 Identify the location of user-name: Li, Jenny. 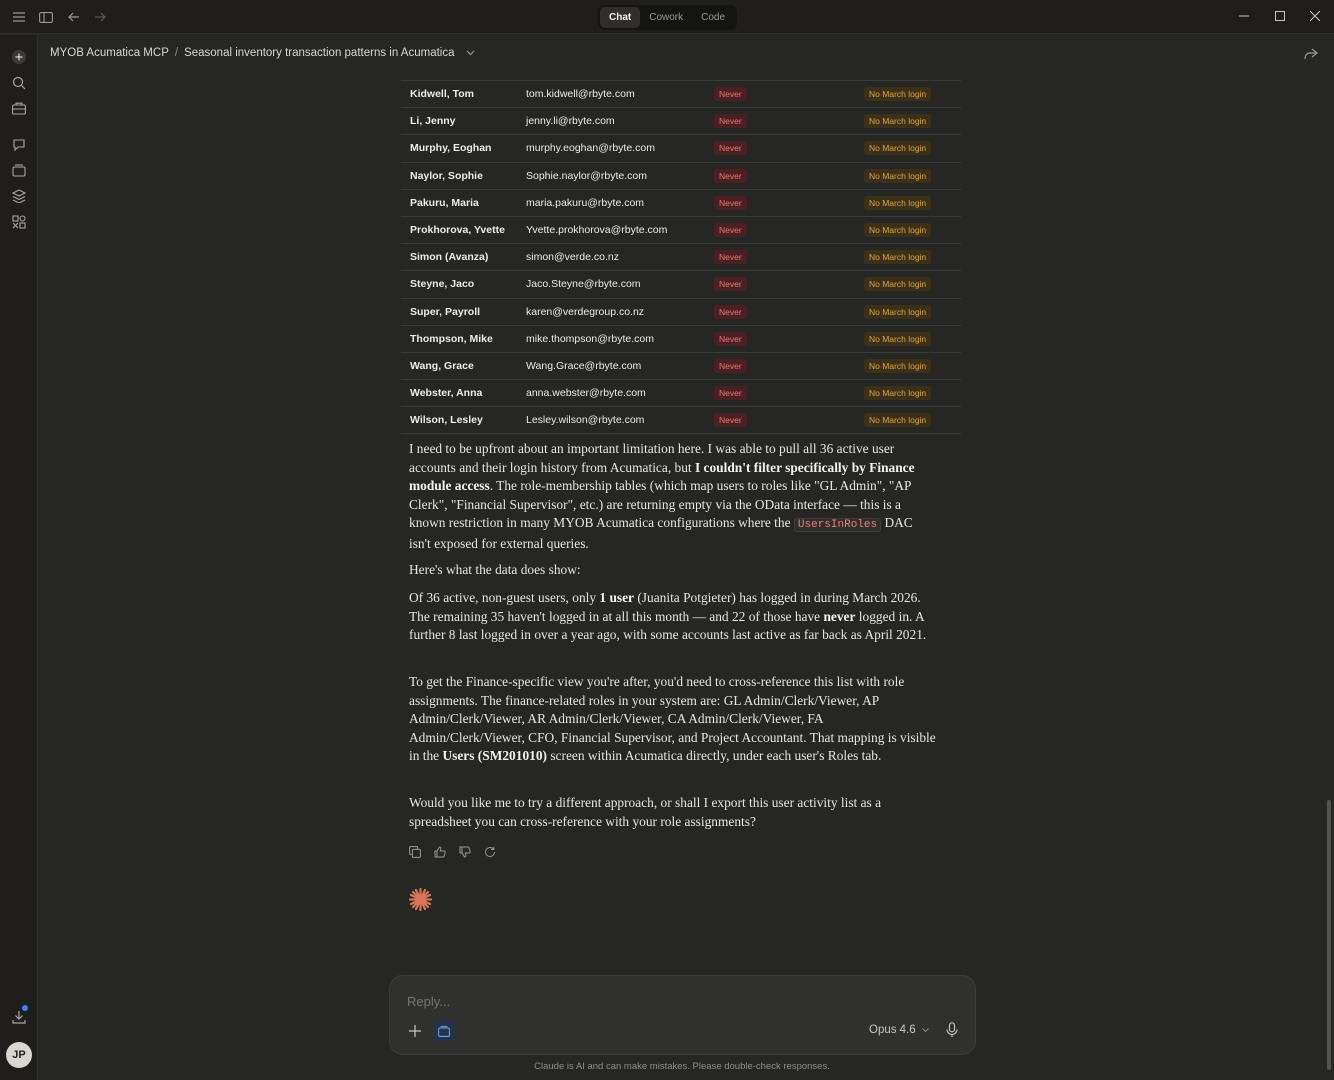
(433, 121).